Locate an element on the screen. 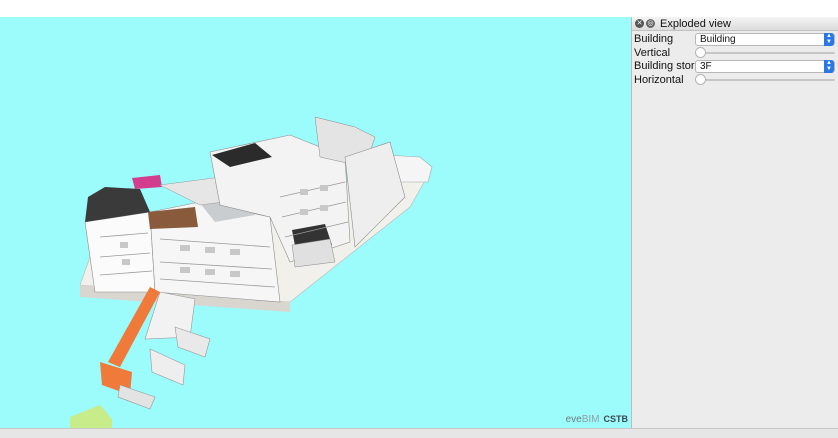  building-label: Building is located at coordinates (654, 39).